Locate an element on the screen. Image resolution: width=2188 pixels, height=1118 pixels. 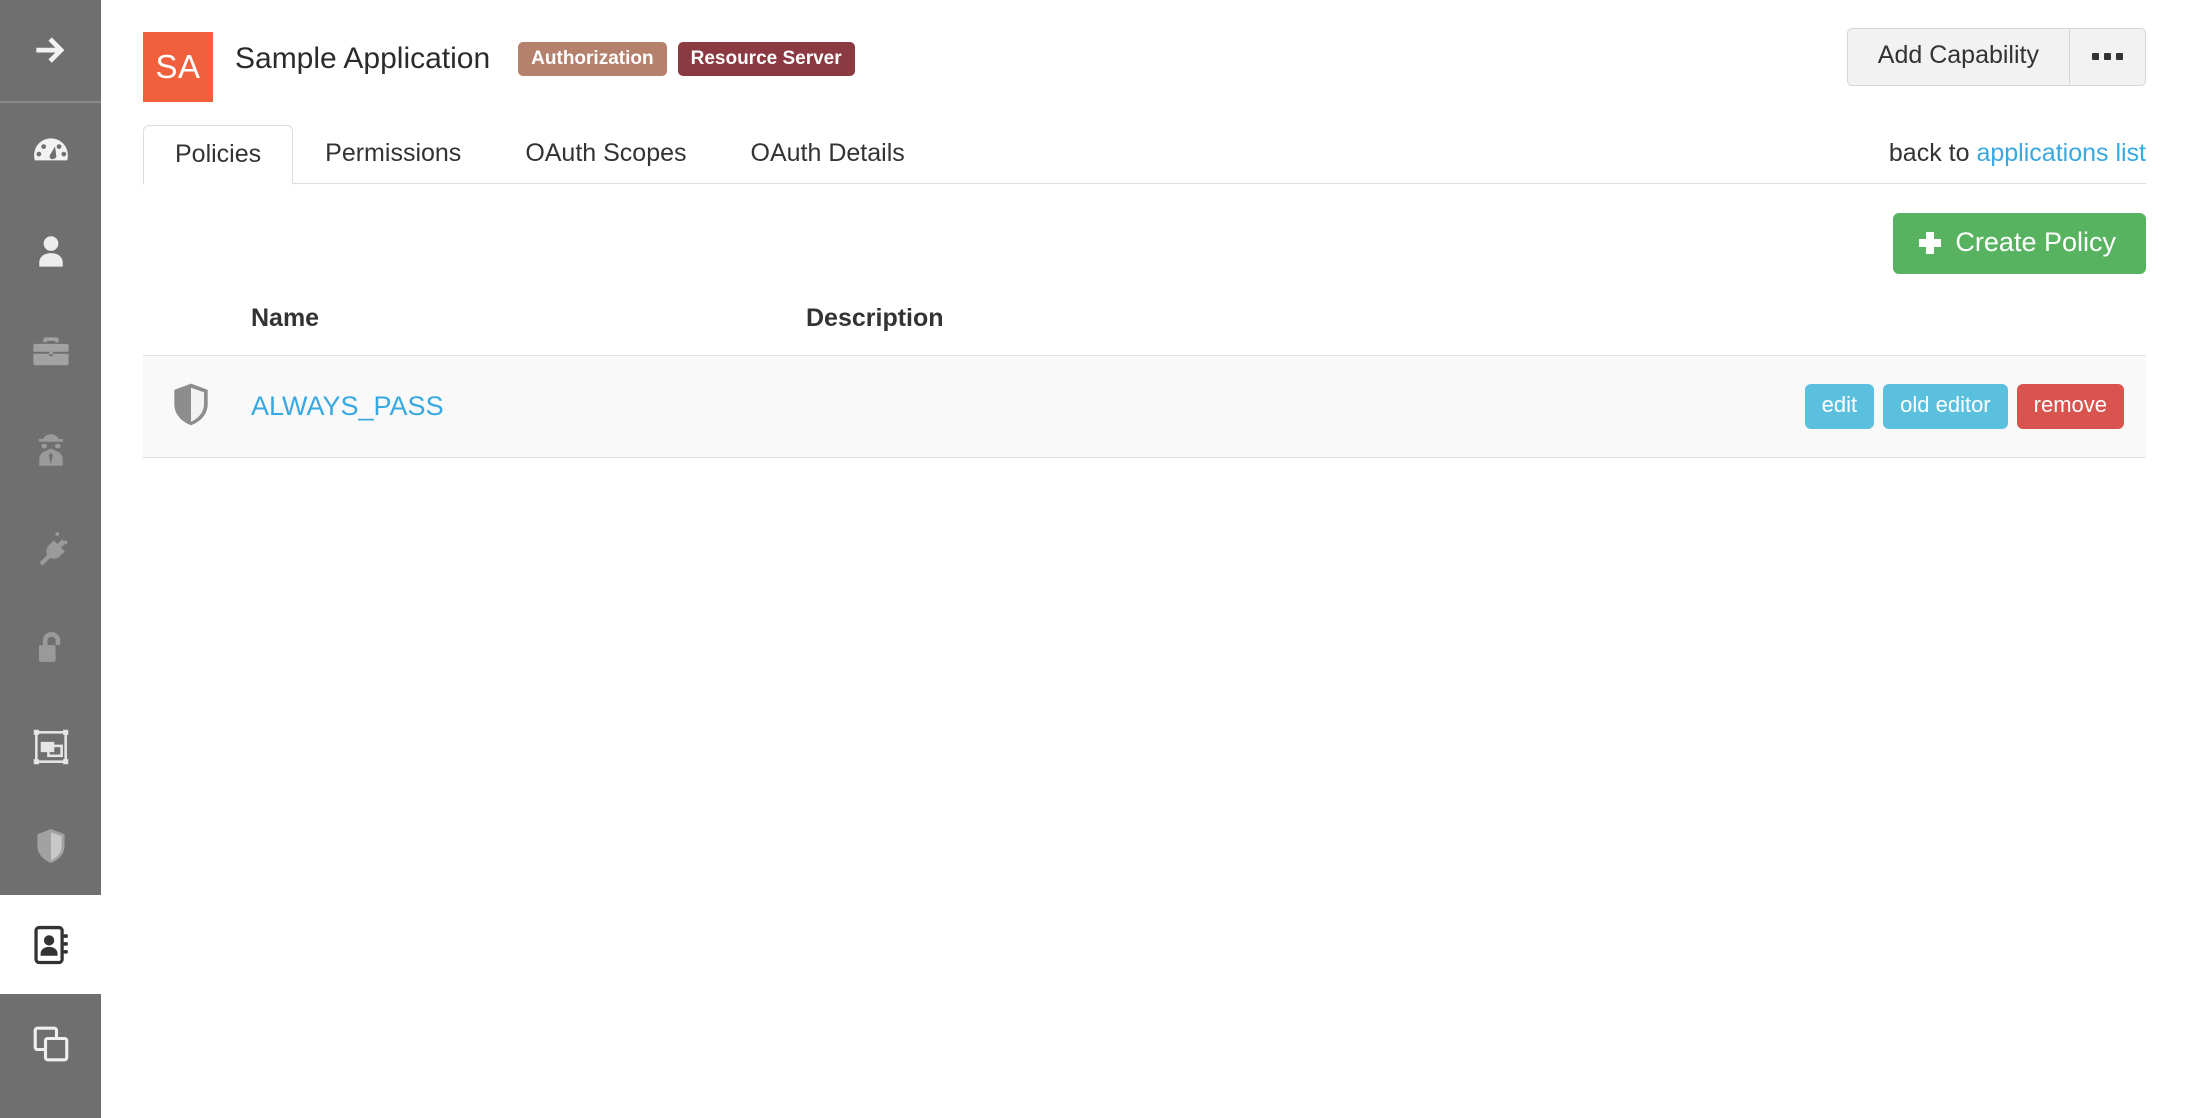
plug-icon is located at coordinates (51, 549).